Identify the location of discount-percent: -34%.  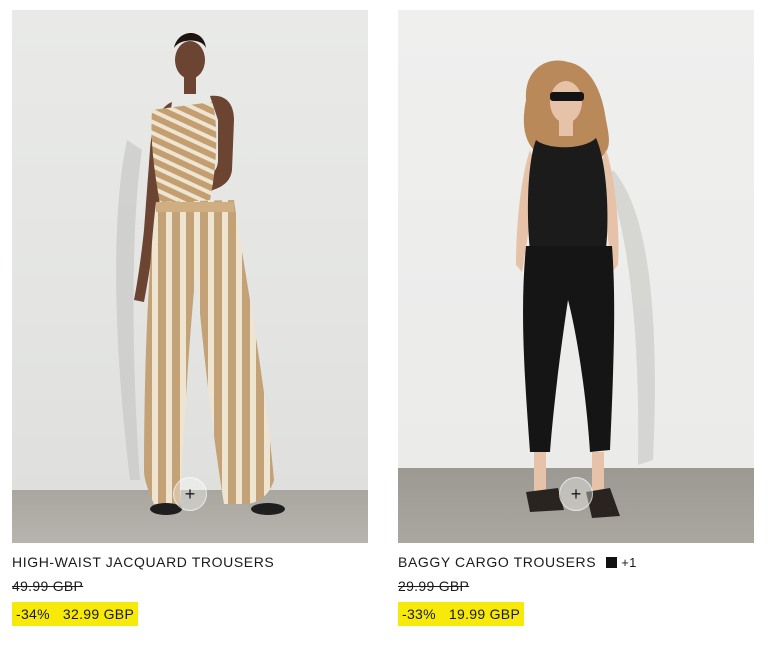
(33, 614).